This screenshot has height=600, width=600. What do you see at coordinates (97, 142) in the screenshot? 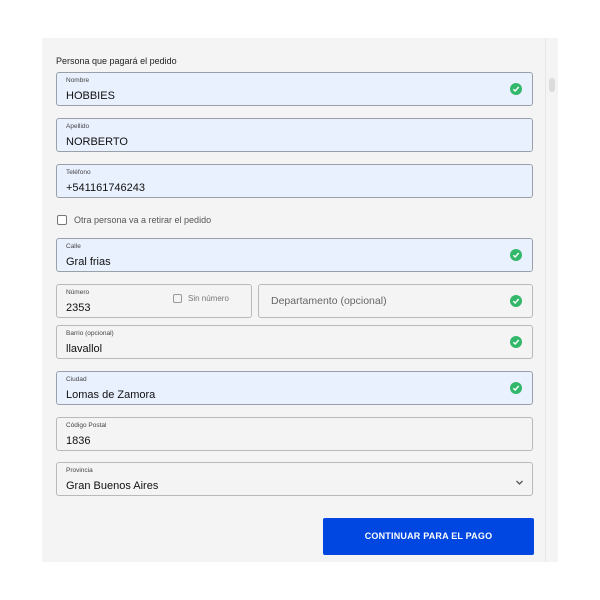
I see `apellido-value: NORBERTO` at bounding box center [97, 142].